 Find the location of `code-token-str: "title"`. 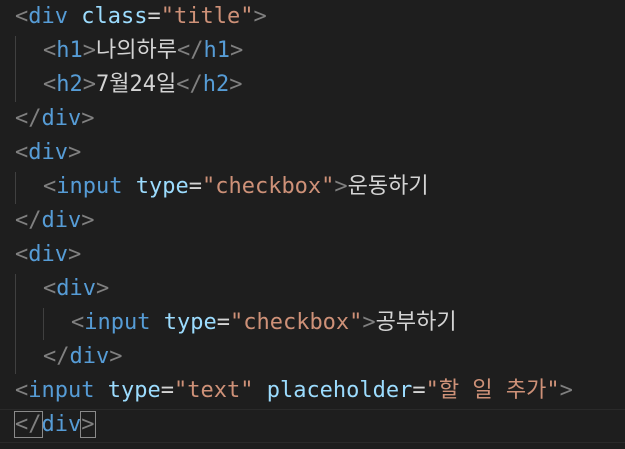

code-token-str: "title" is located at coordinates (207, 16).